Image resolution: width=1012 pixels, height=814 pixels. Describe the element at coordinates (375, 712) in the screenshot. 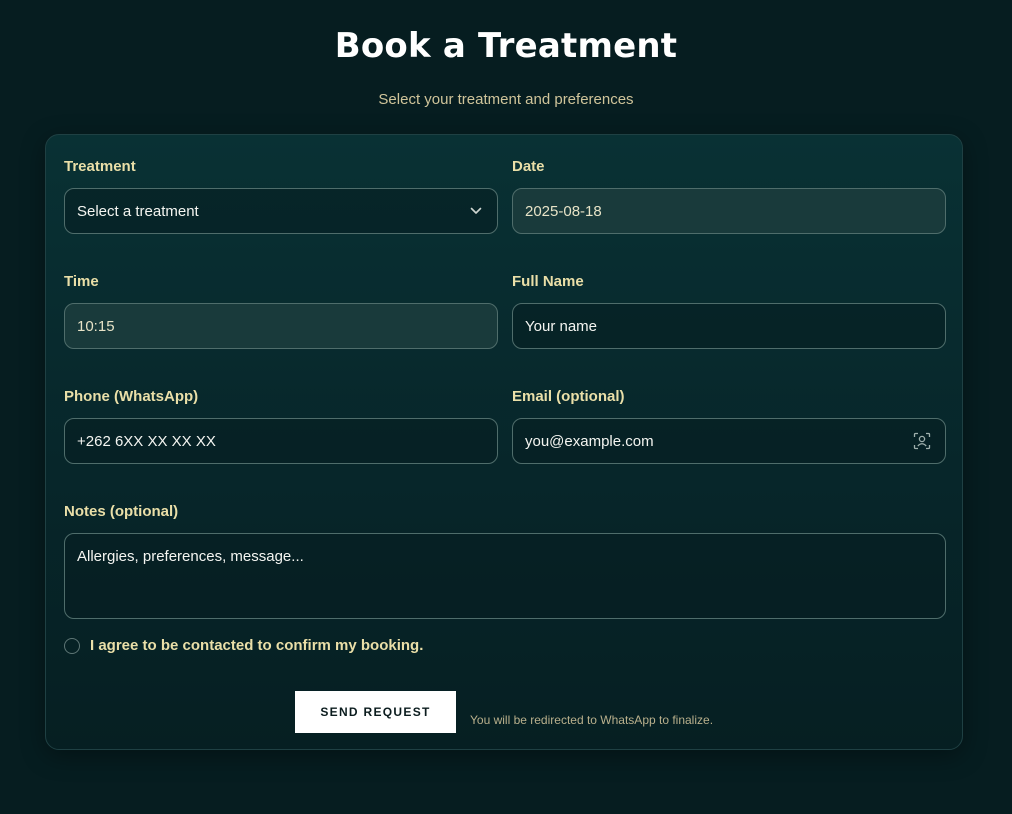

I see `send-request-button: SEND REQUEST` at that location.